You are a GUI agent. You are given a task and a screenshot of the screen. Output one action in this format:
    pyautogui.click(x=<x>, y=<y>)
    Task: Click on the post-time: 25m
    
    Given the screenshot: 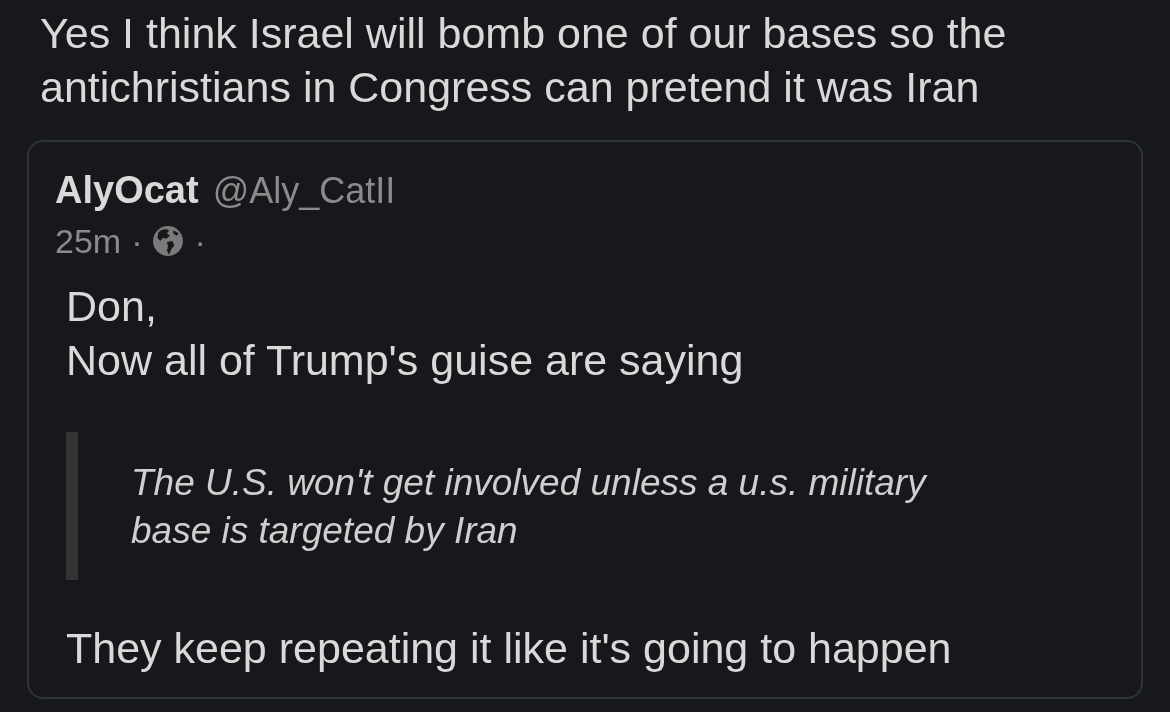 What is the action you would take?
    pyautogui.click(x=88, y=241)
    